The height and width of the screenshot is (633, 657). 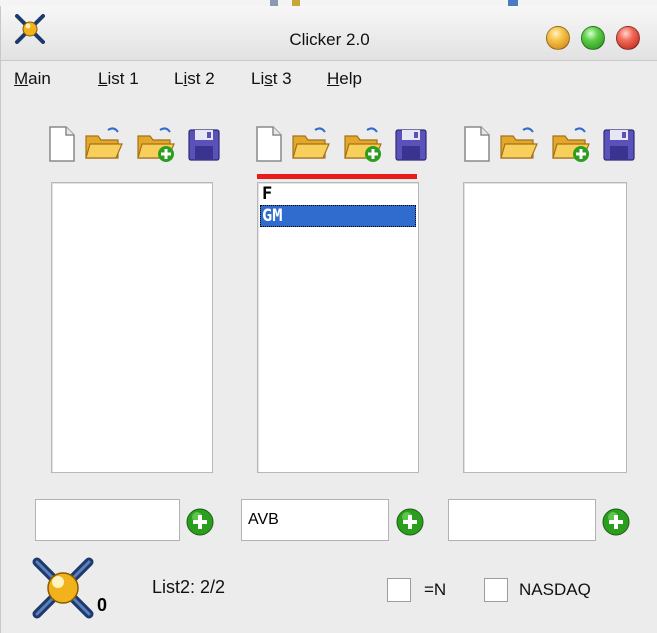 I want to click on list-2-add-button, so click(x=410, y=522).